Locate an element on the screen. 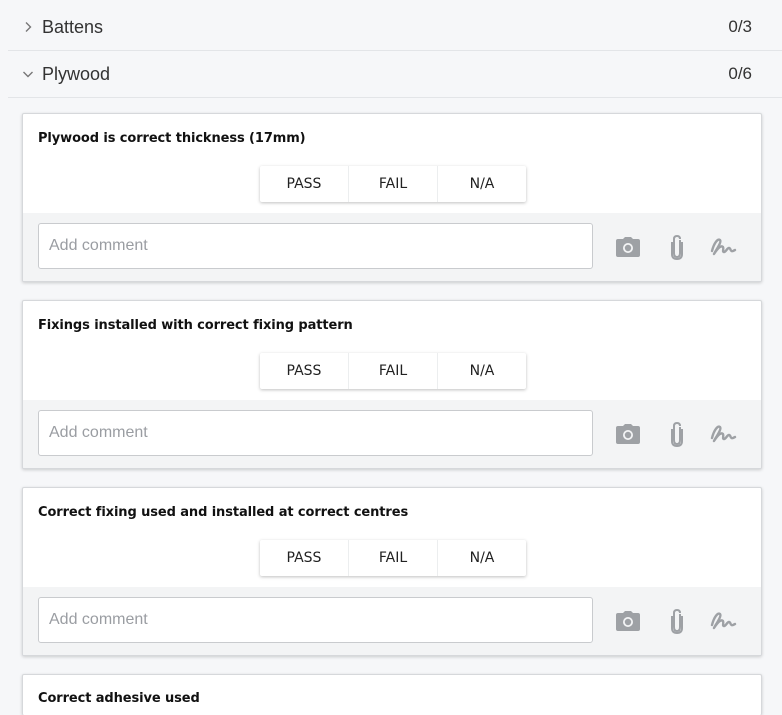  section-plywood: Plywood 0/6 is located at coordinates (395, 74).